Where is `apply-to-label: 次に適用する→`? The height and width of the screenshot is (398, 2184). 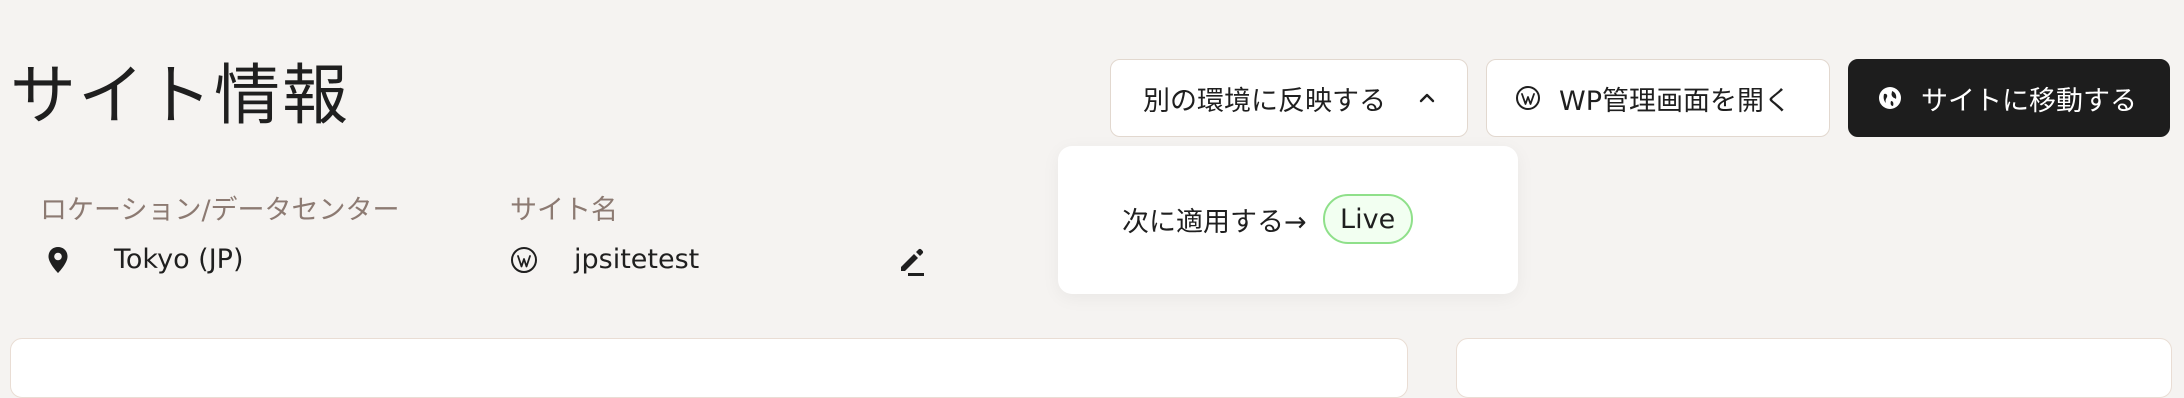 apply-to-label: 次に適用する→ is located at coordinates (1214, 222).